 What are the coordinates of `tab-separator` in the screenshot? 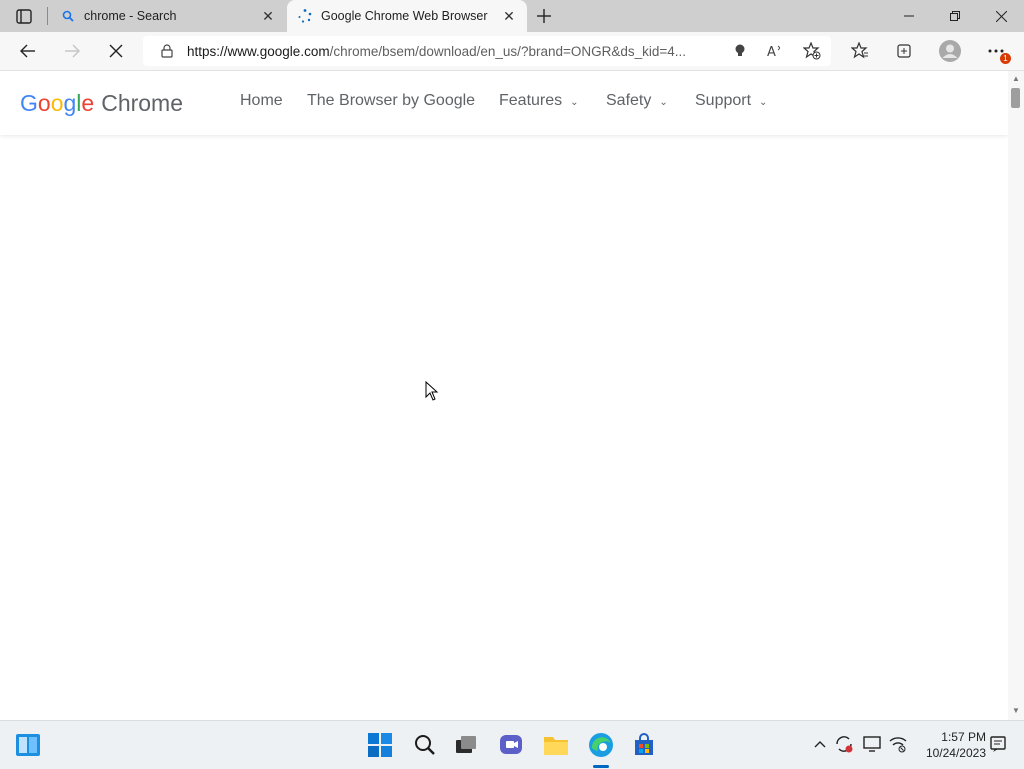 It's located at (47, 16).